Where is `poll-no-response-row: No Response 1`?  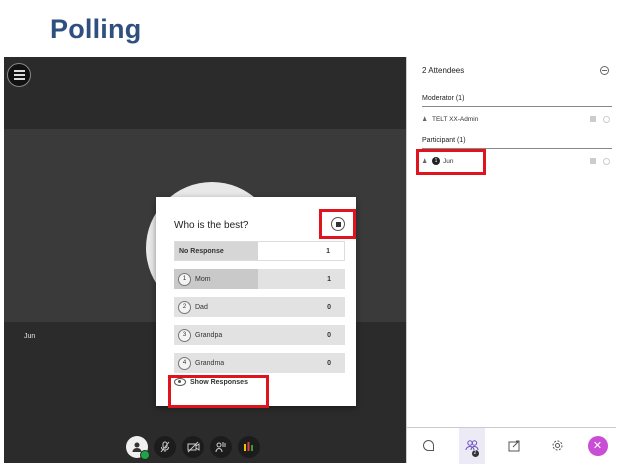 poll-no-response-row: No Response 1 is located at coordinates (259, 251).